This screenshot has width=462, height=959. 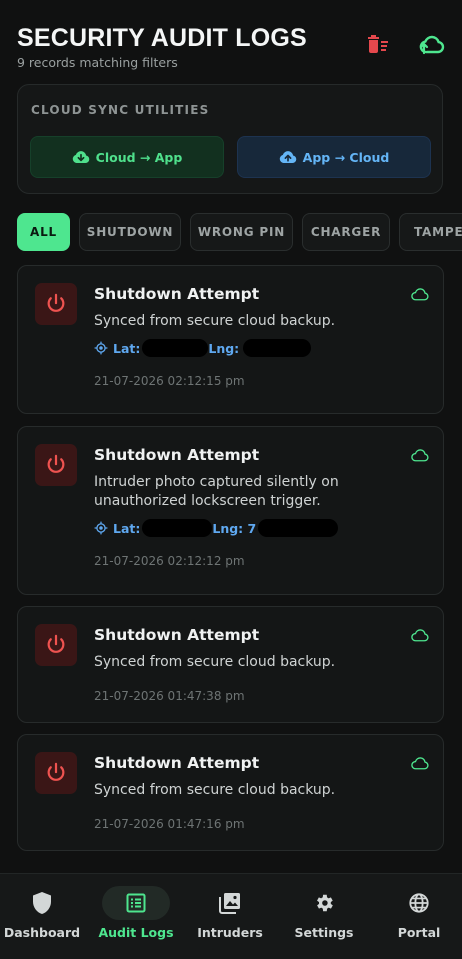 I want to click on header-actions, so click(x=405, y=45).